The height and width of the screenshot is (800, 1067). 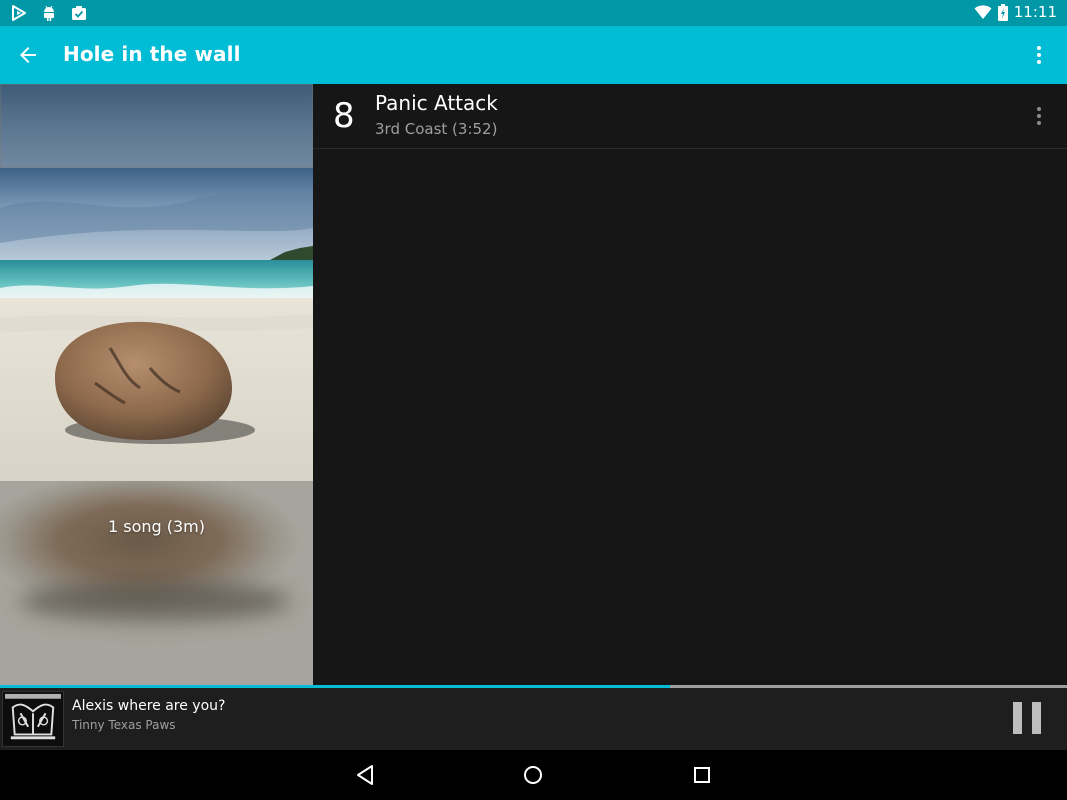 What do you see at coordinates (533, 55) in the screenshot?
I see `app-bar: Hole in the wall` at bounding box center [533, 55].